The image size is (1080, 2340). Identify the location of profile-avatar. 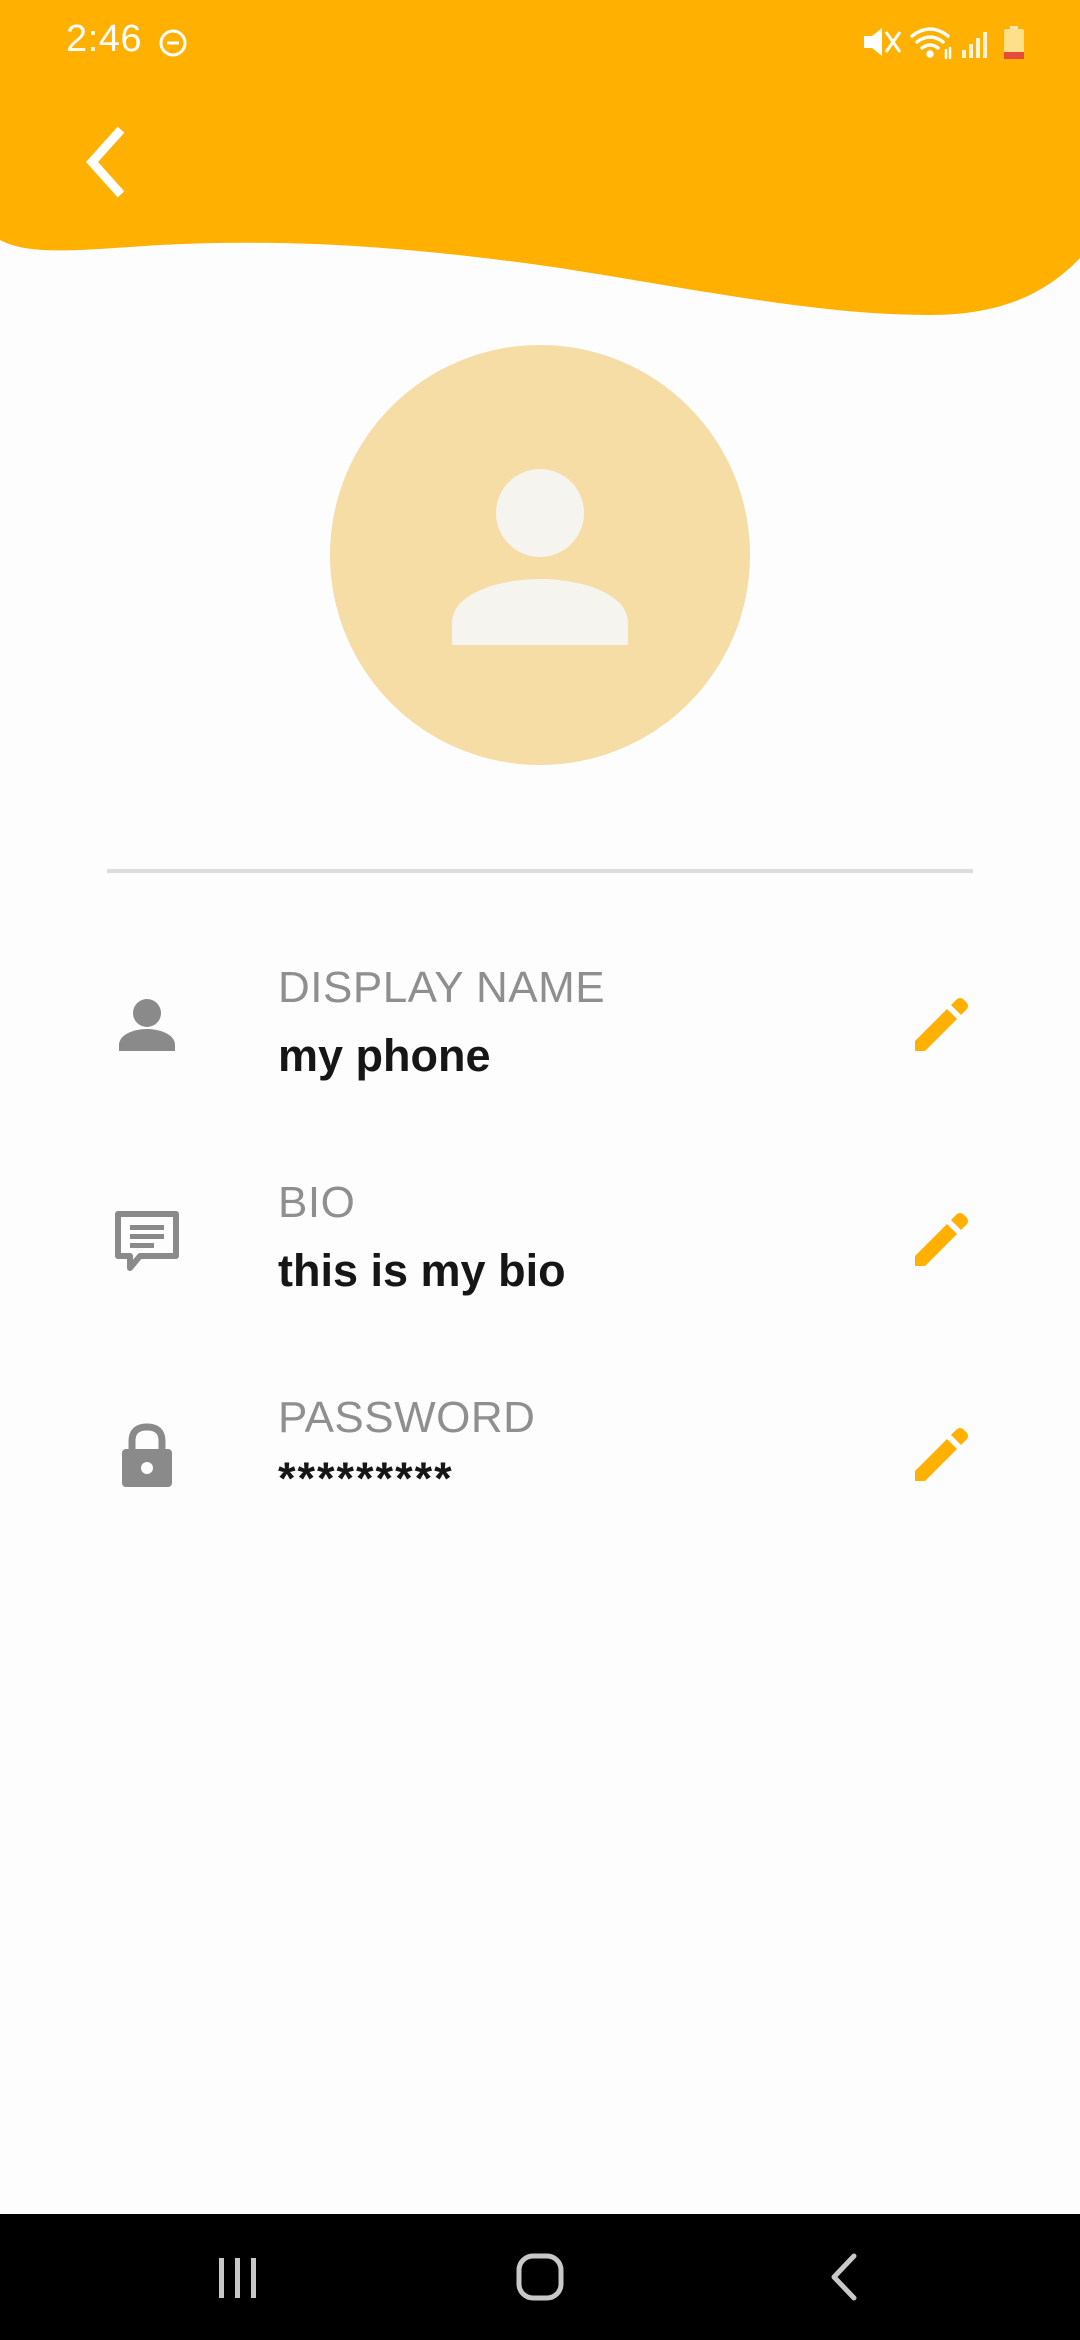
(540, 555).